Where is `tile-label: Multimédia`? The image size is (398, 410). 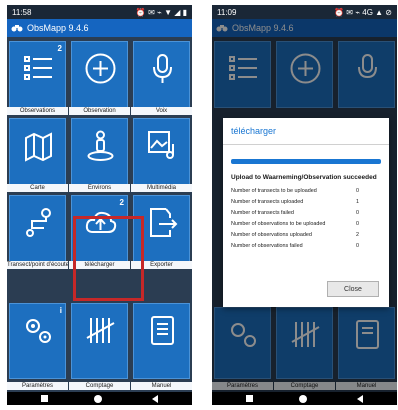
tile-label: Multimédia is located at coordinates (161, 188).